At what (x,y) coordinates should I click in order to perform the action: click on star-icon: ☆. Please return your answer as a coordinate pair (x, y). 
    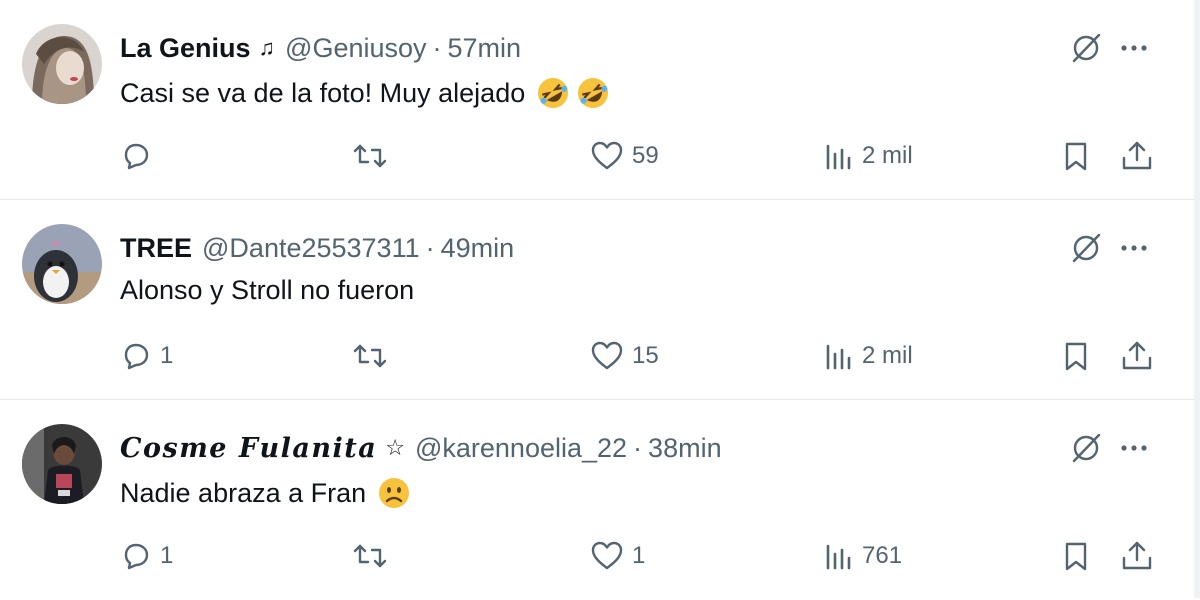
    Looking at the image, I should click on (395, 447).